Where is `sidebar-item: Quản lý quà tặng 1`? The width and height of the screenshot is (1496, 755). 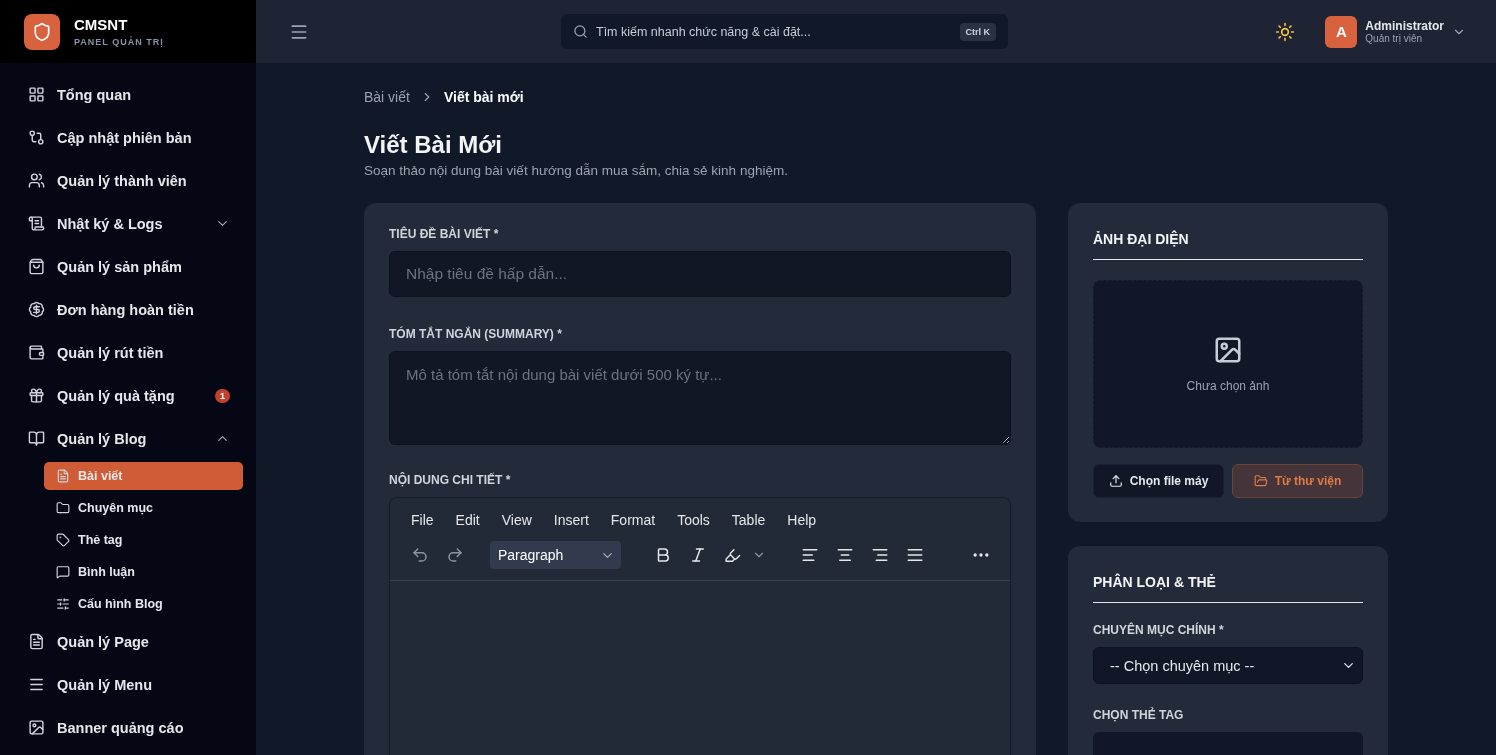 sidebar-item: Quản lý quà tặng 1 is located at coordinates (134, 395).